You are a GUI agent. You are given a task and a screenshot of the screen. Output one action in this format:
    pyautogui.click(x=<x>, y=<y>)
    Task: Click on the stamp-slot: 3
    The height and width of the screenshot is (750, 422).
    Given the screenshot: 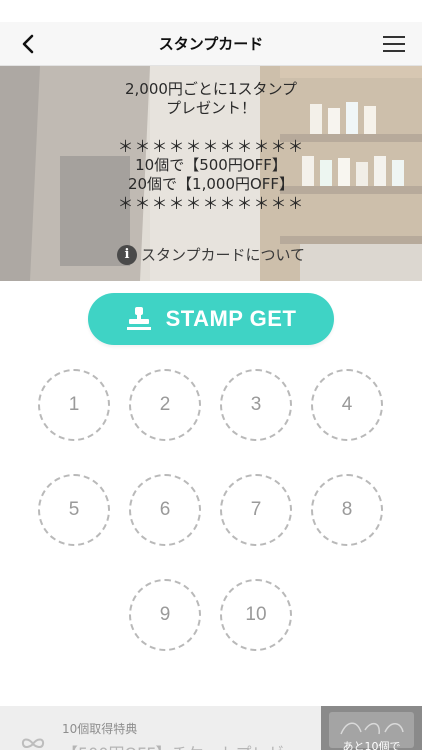 What is the action you would take?
    pyautogui.click(x=256, y=405)
    